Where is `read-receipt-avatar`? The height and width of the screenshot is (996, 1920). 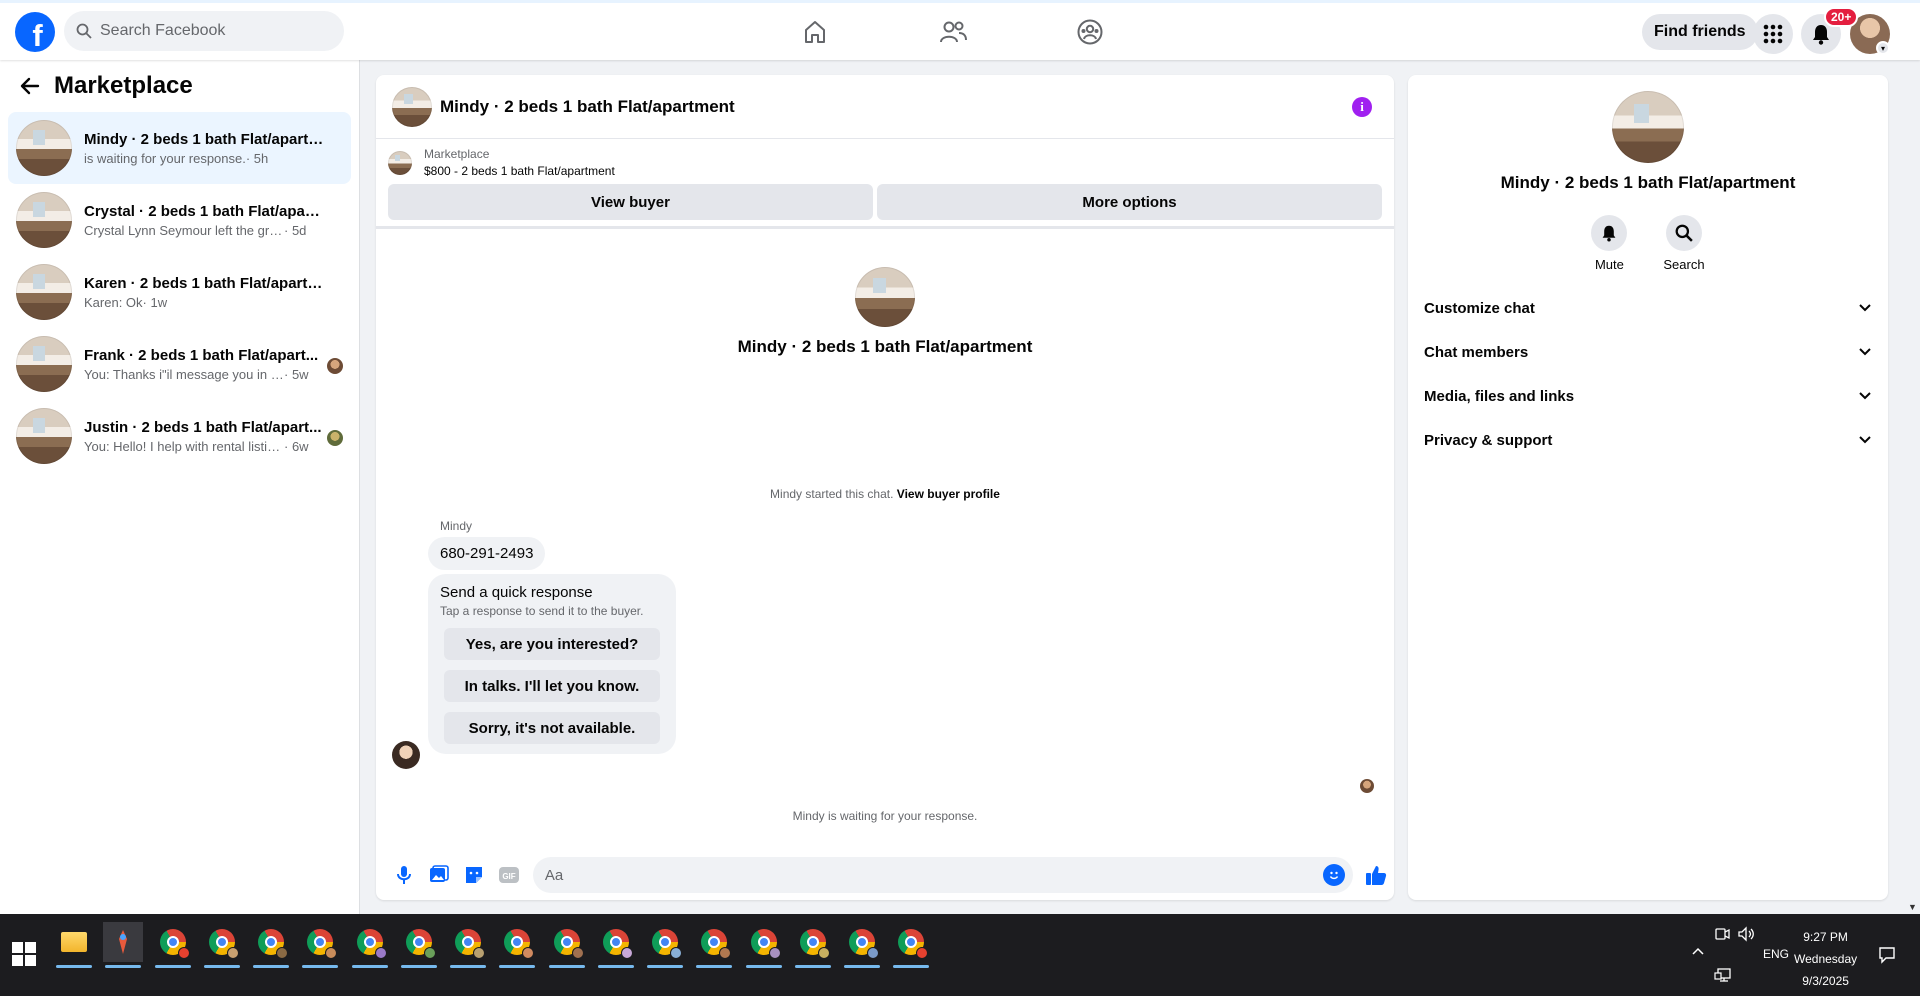
read-receipt-avatar is located at coordinates (1367, 786).